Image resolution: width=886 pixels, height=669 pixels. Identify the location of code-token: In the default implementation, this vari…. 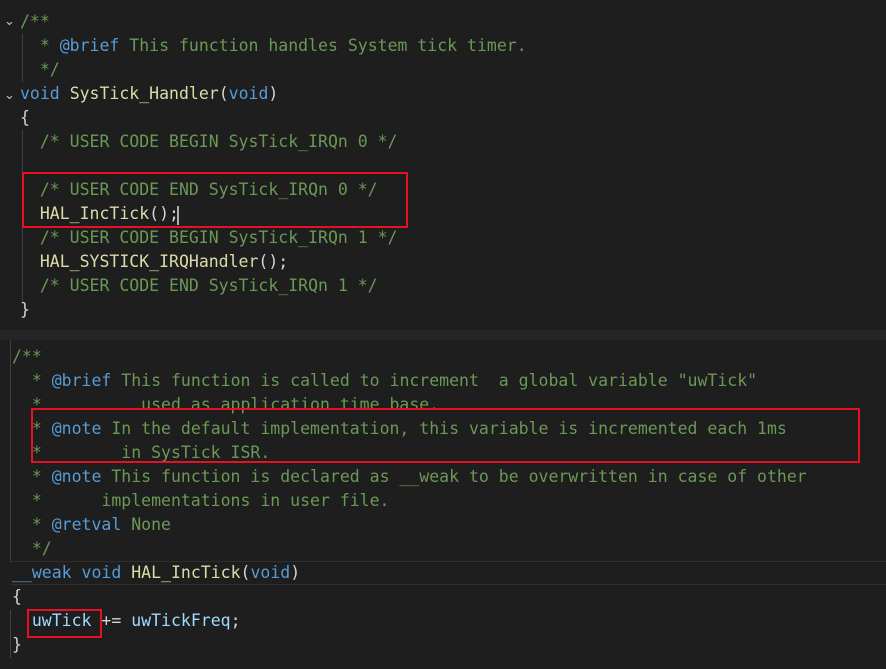
(444, 428).